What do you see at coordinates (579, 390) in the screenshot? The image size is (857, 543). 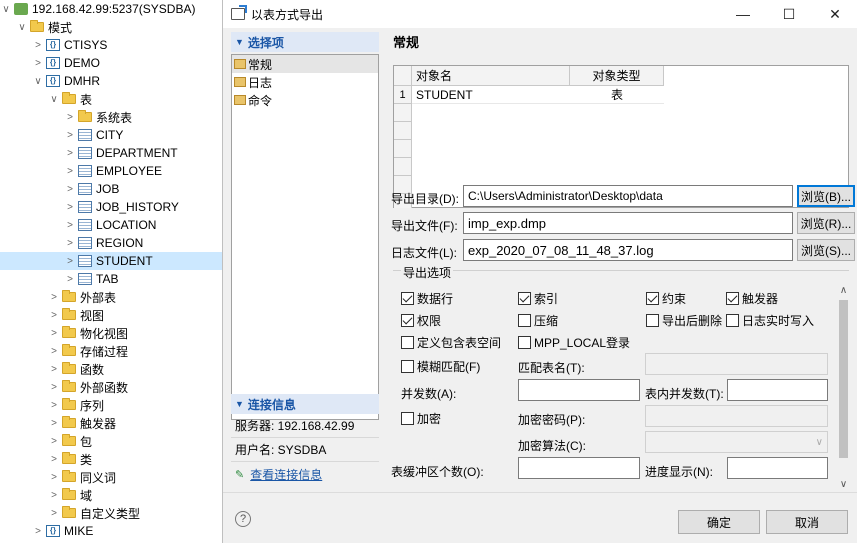 I see `parallel-input` at bounding box center [579, 390].